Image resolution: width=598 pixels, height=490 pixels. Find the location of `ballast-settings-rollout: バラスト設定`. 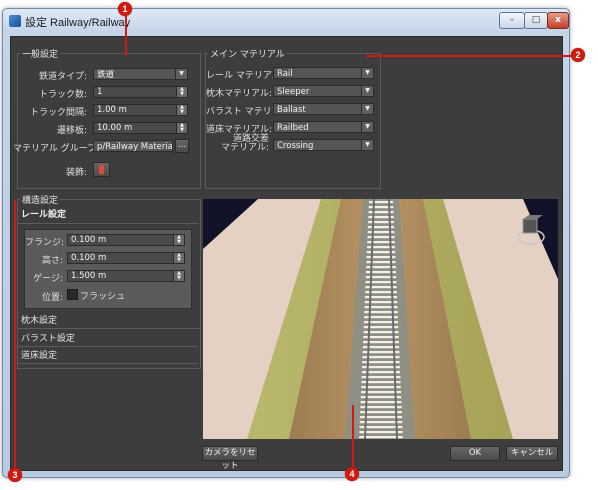

ballast-settings-rollout: バラスト設定 is located at coordinates (108, 339).